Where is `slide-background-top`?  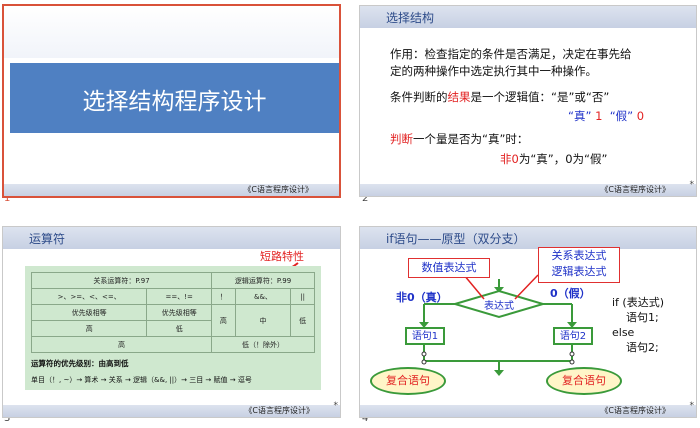
slide-background-top is located at coordinates (171, 32).